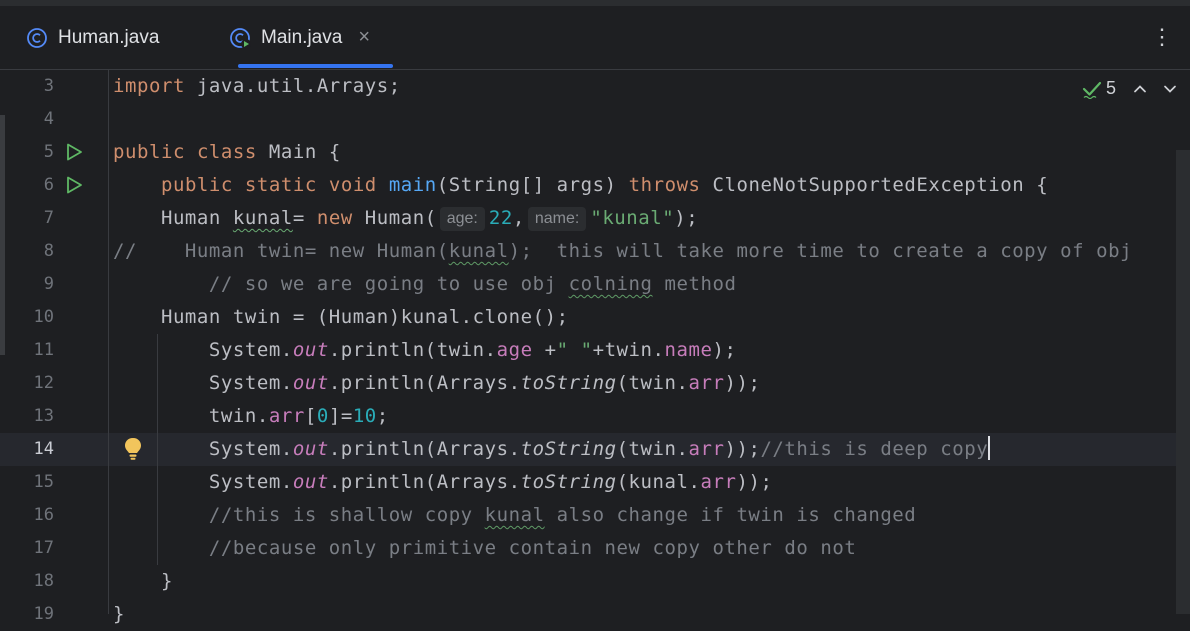  Describe the element at coordinates (48, 284) in the screenshot. I see `line-number: 9` at that location.